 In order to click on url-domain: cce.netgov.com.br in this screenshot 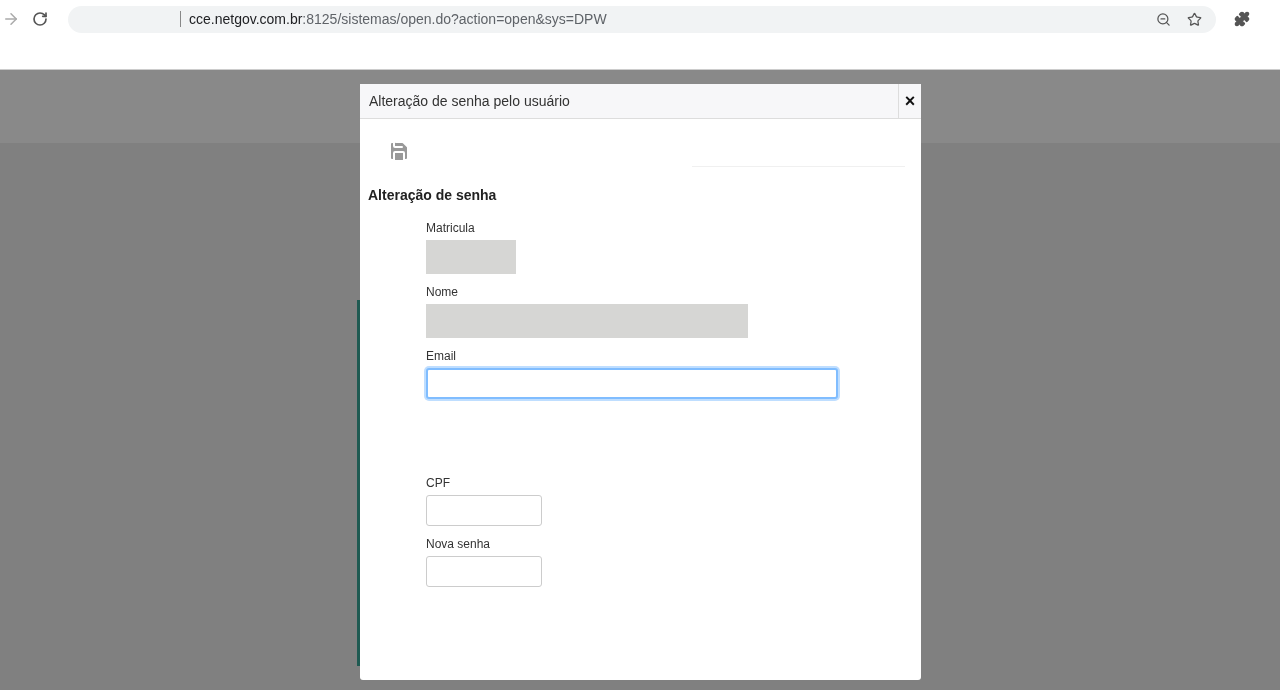, I will do `click(246, 19)`.